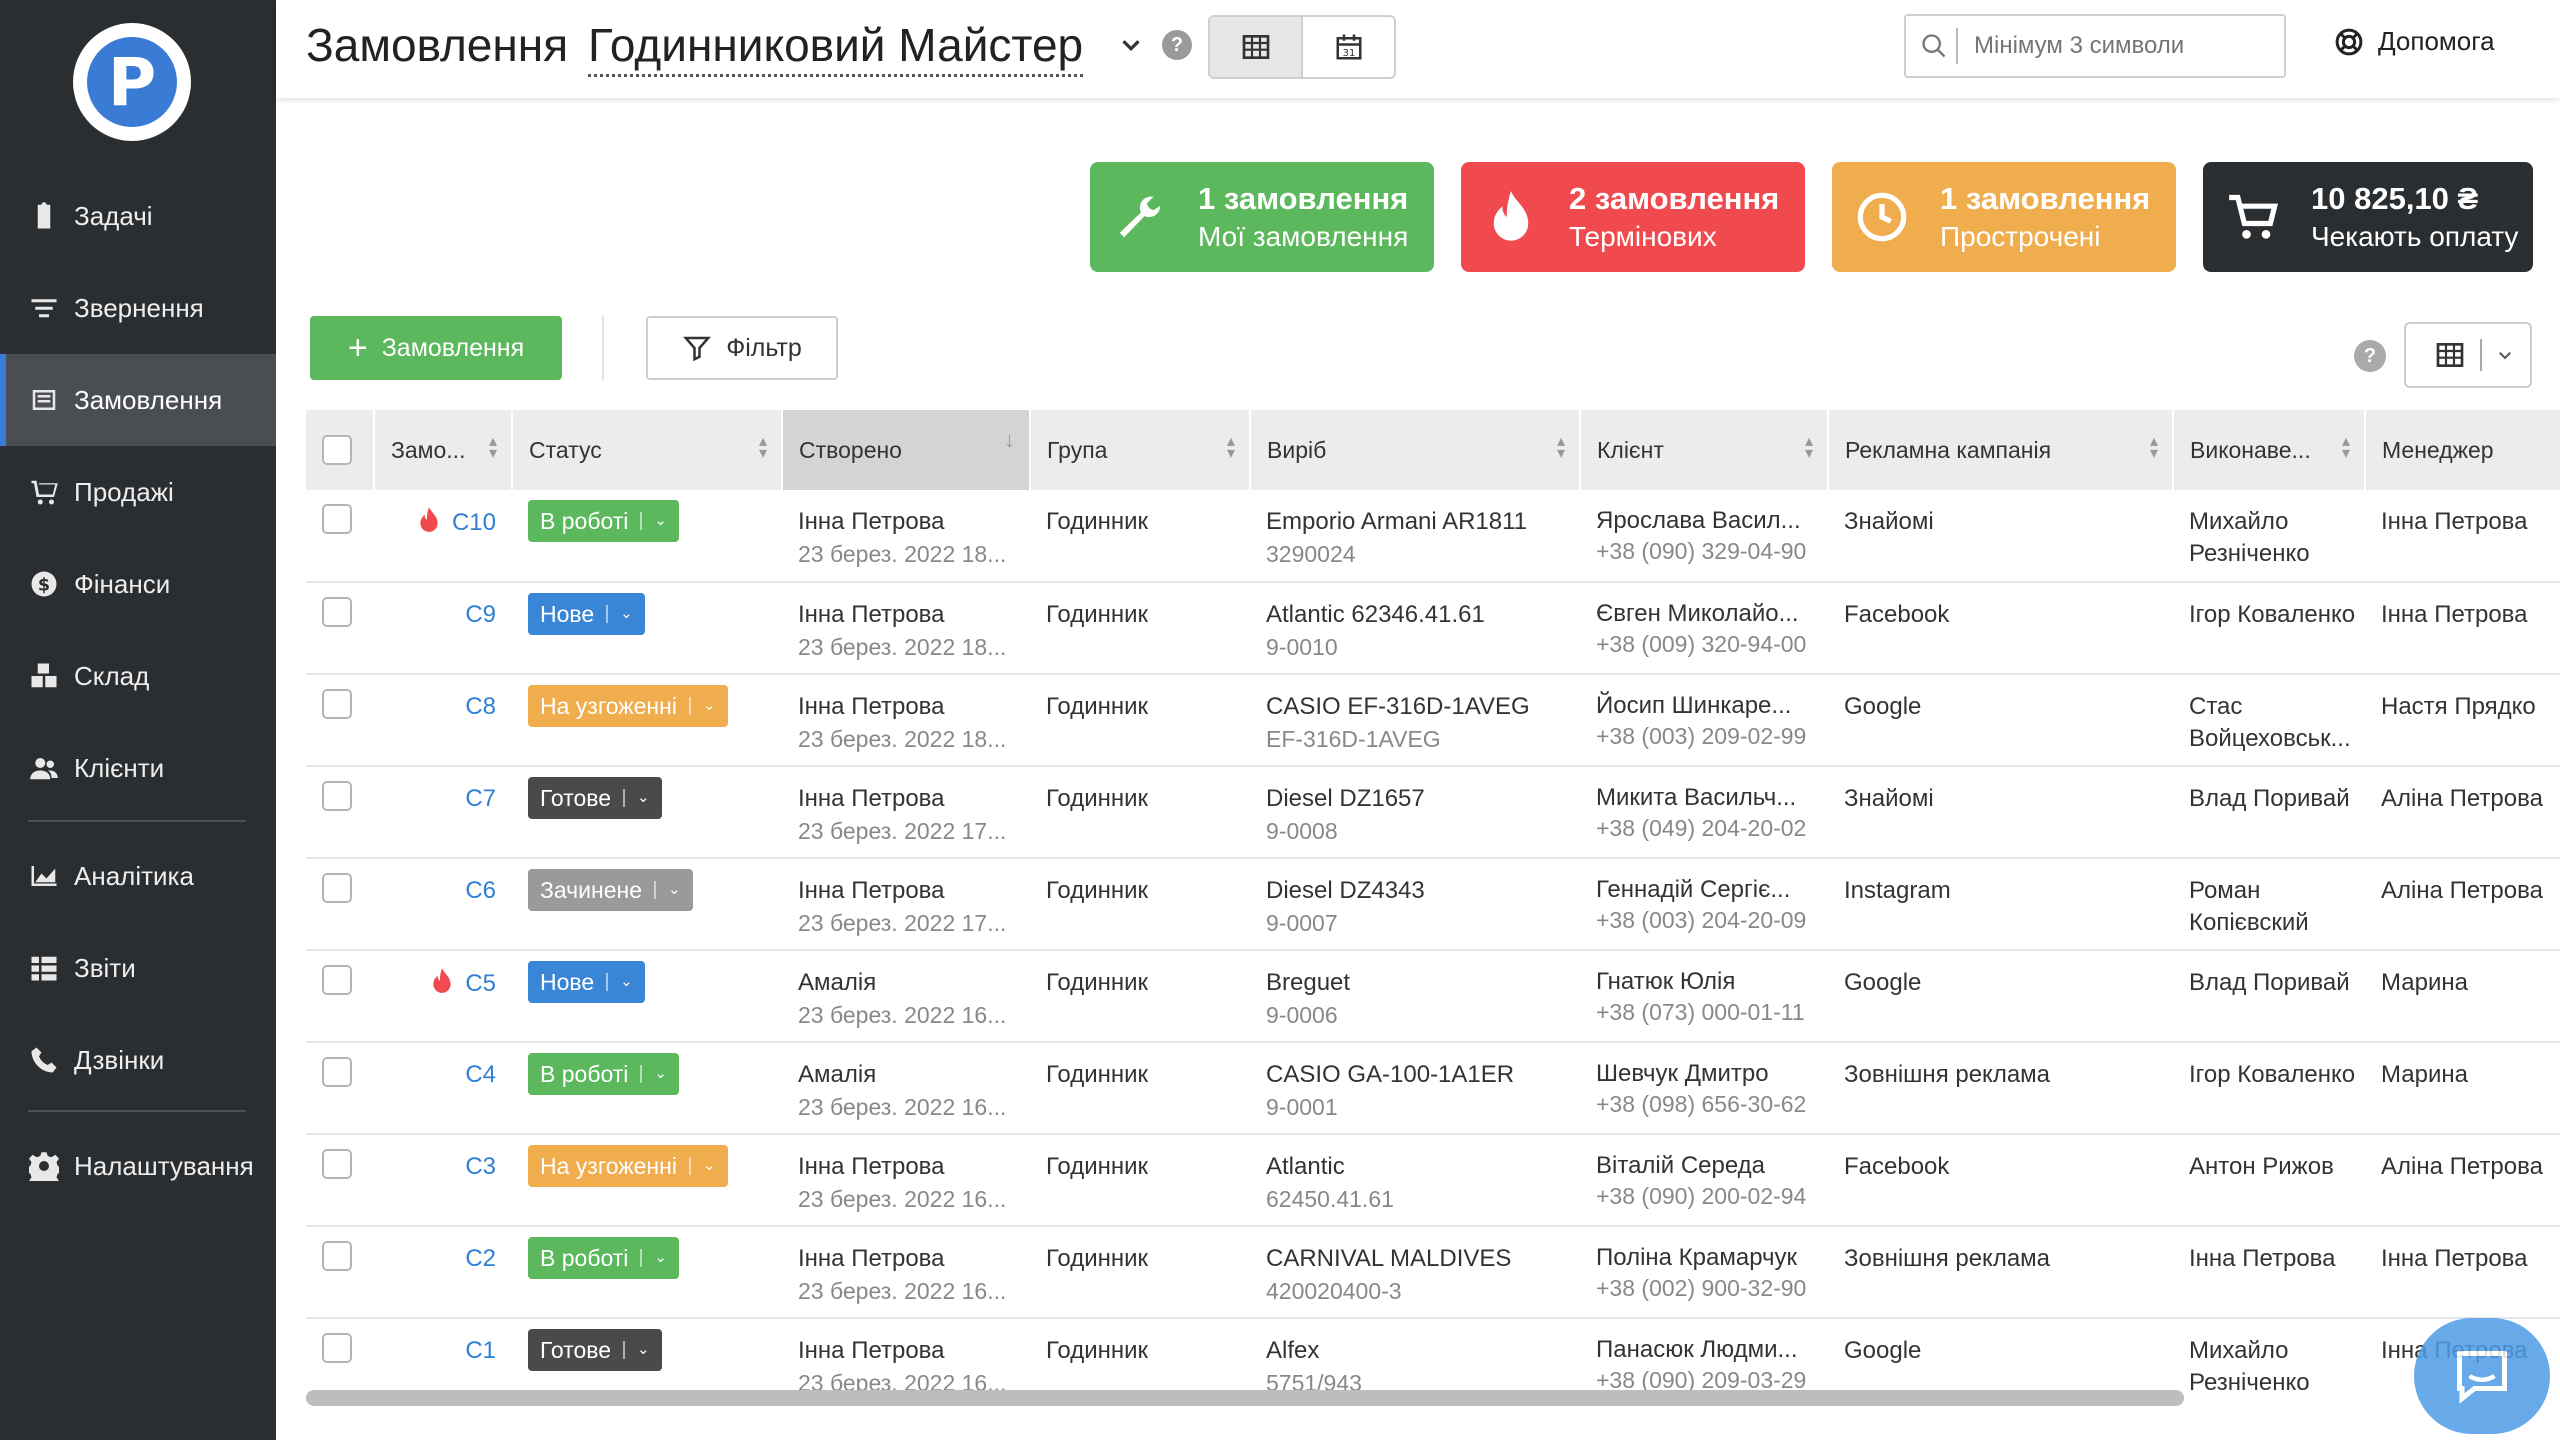  What do you see at coordinates (1415, 450) in the screenshot?
I see `col-header-product: Виріб ▴ ▾` at bounding box center [1415, 450].